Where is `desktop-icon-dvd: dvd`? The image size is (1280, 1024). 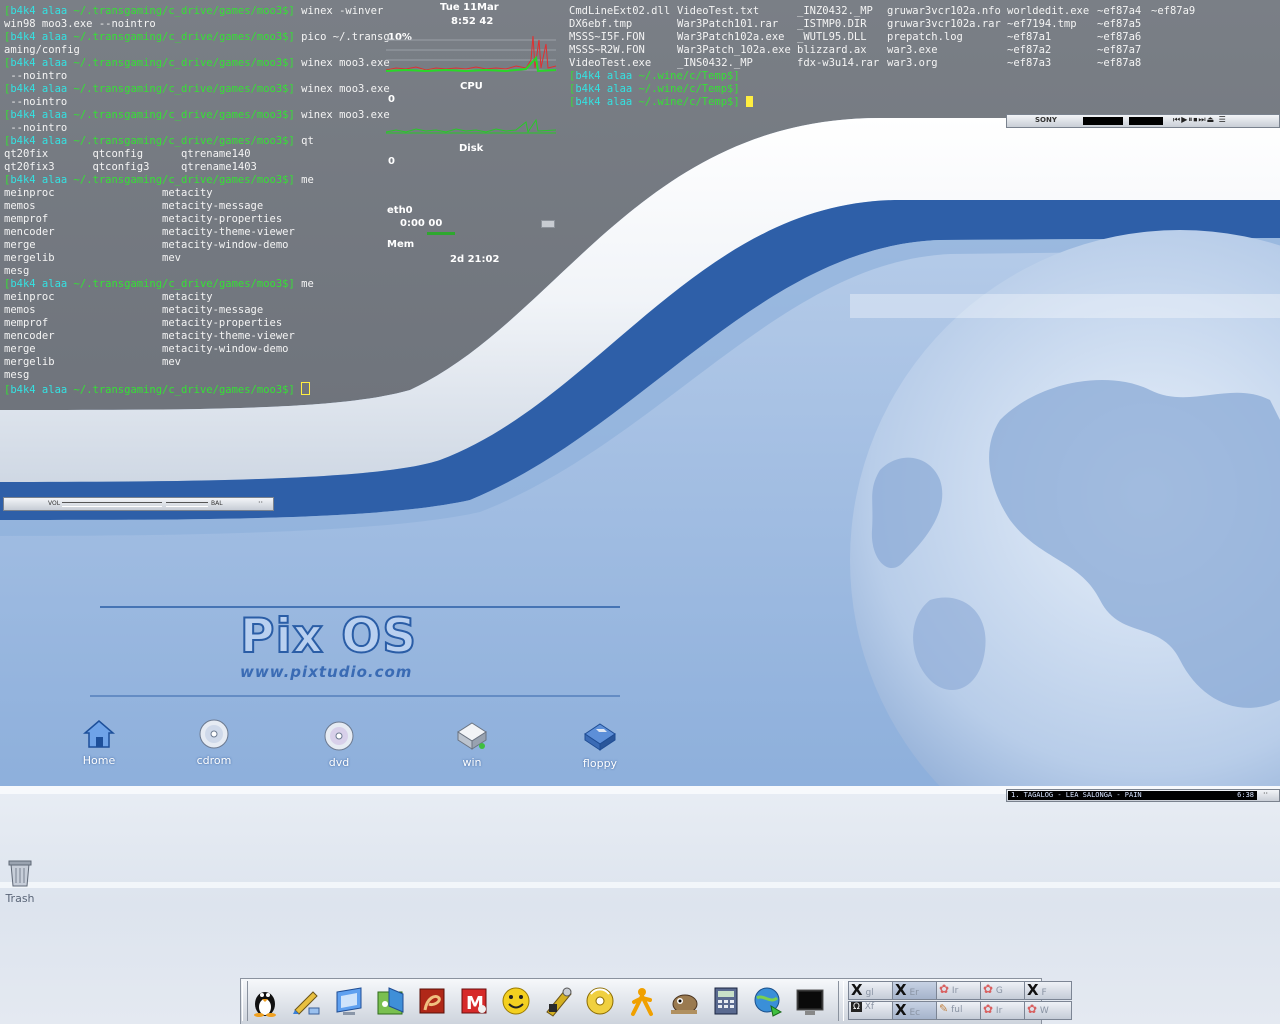 desktop-icon-dvd: dvd is located at coordinates (339, 744).